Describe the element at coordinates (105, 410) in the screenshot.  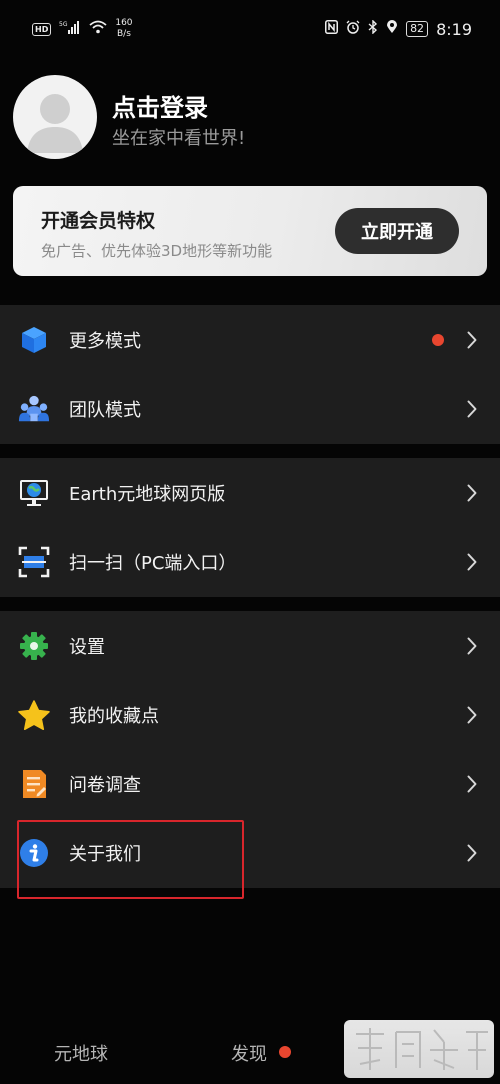
I see `menu-item-label: 团队模式` at that location.